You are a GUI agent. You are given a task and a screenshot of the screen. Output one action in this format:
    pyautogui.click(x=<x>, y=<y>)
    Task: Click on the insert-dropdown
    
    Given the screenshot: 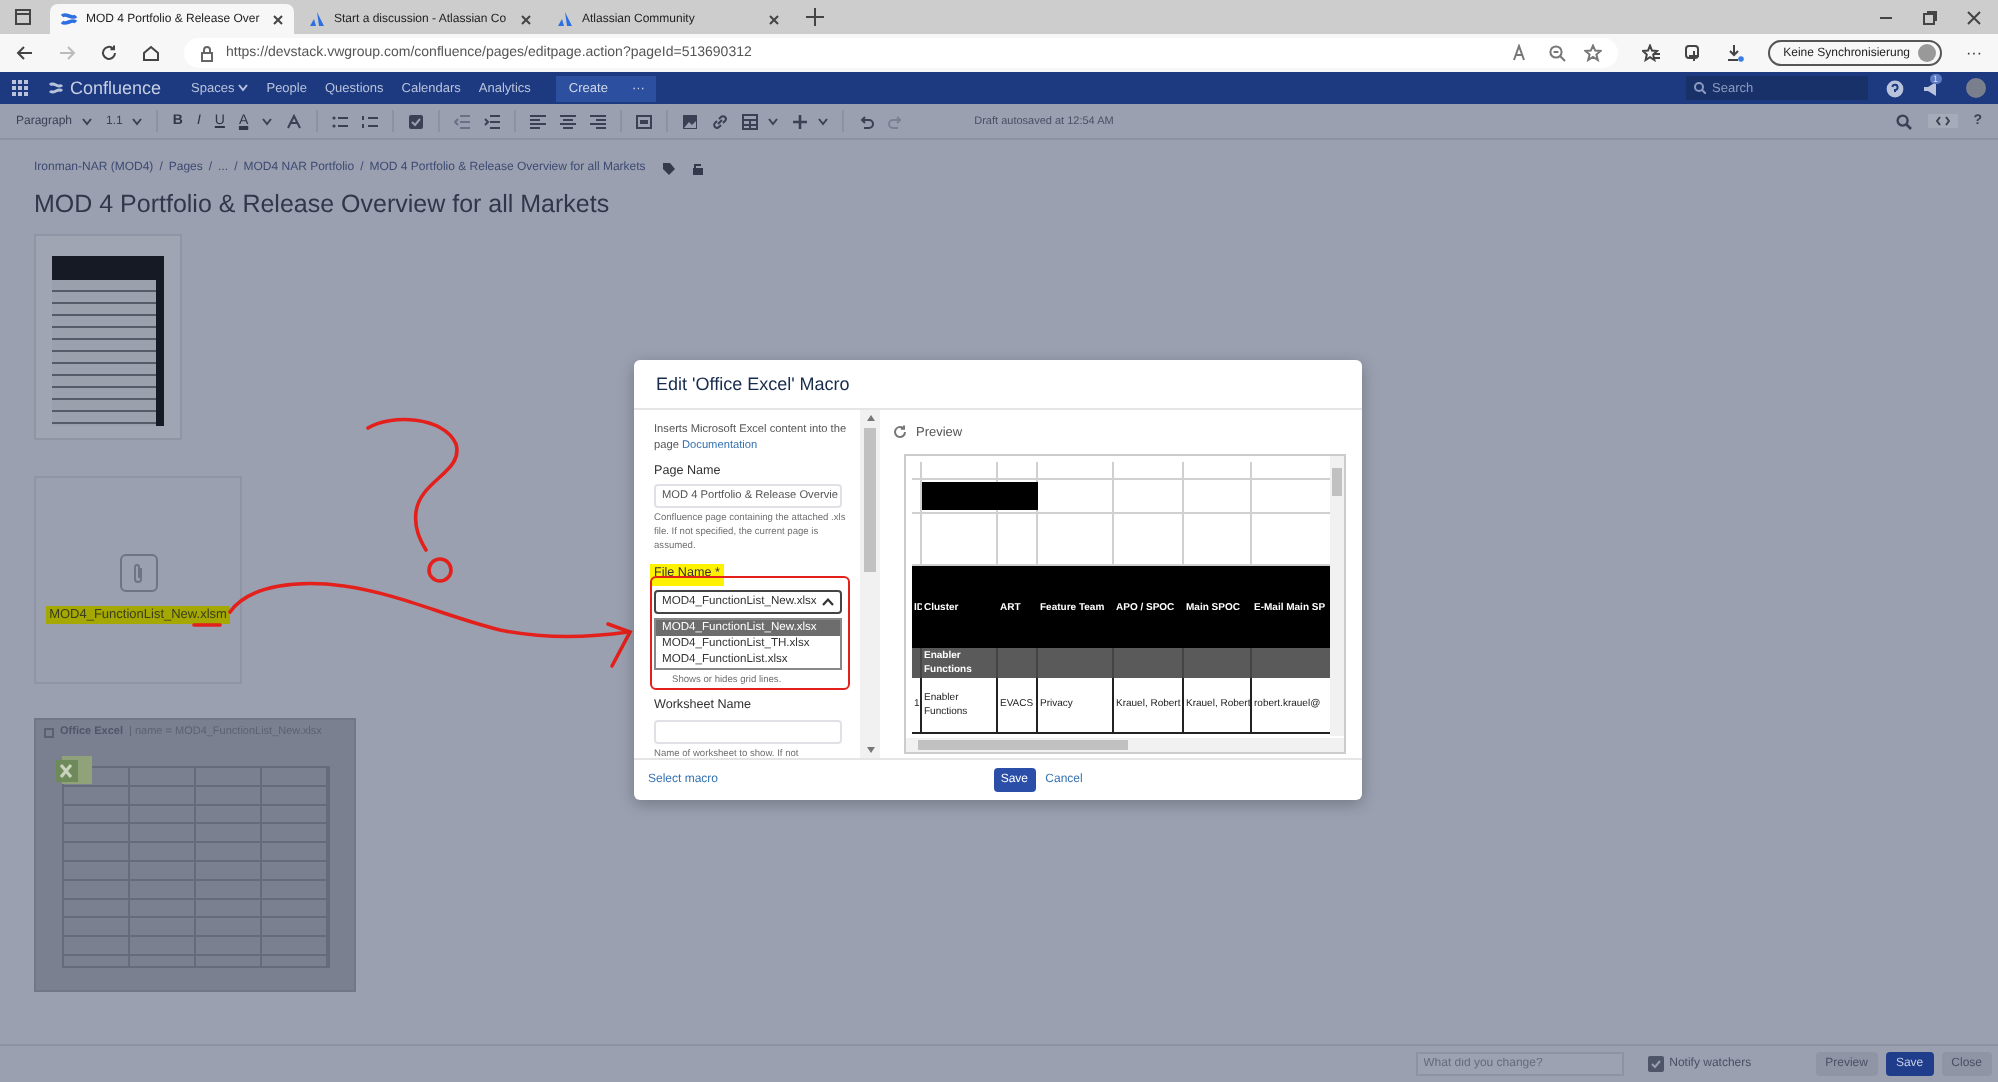 What is the action you would take?
    pyautogui.click(x=810, y=121)
    